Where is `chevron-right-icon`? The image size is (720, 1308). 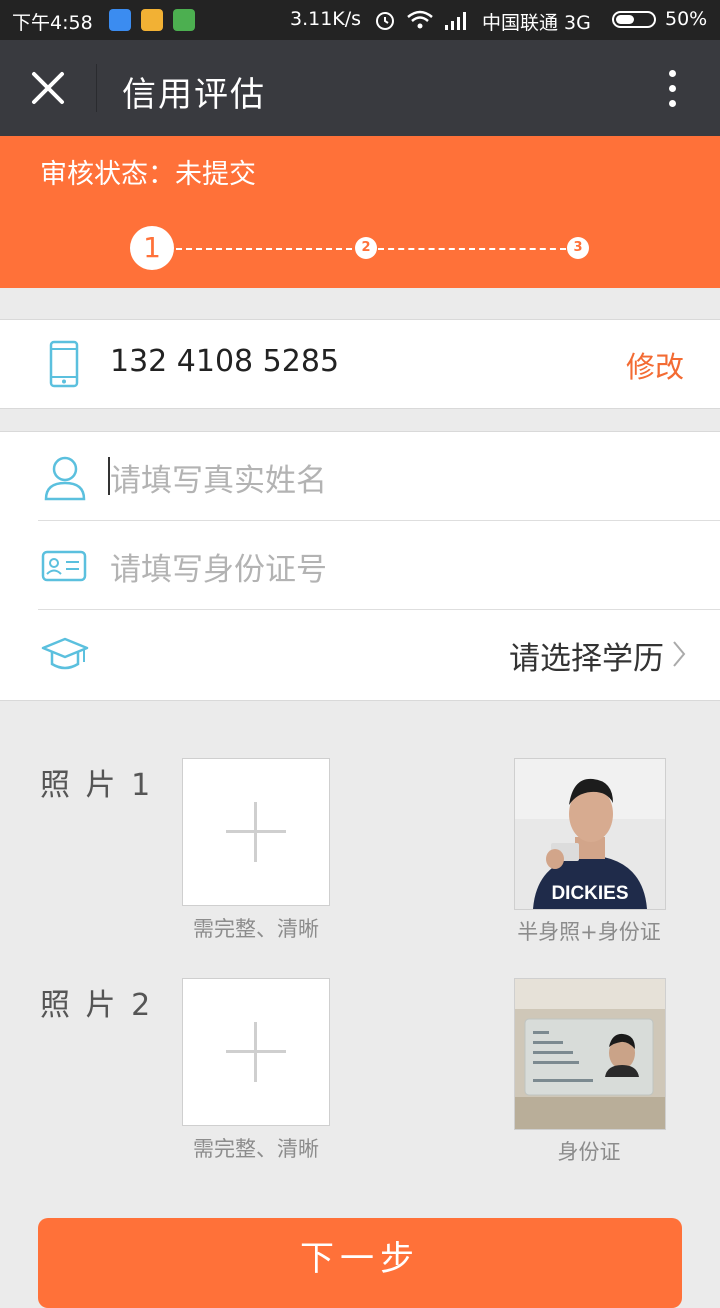 chevron-right-icon is located at coordinates (679, 654).